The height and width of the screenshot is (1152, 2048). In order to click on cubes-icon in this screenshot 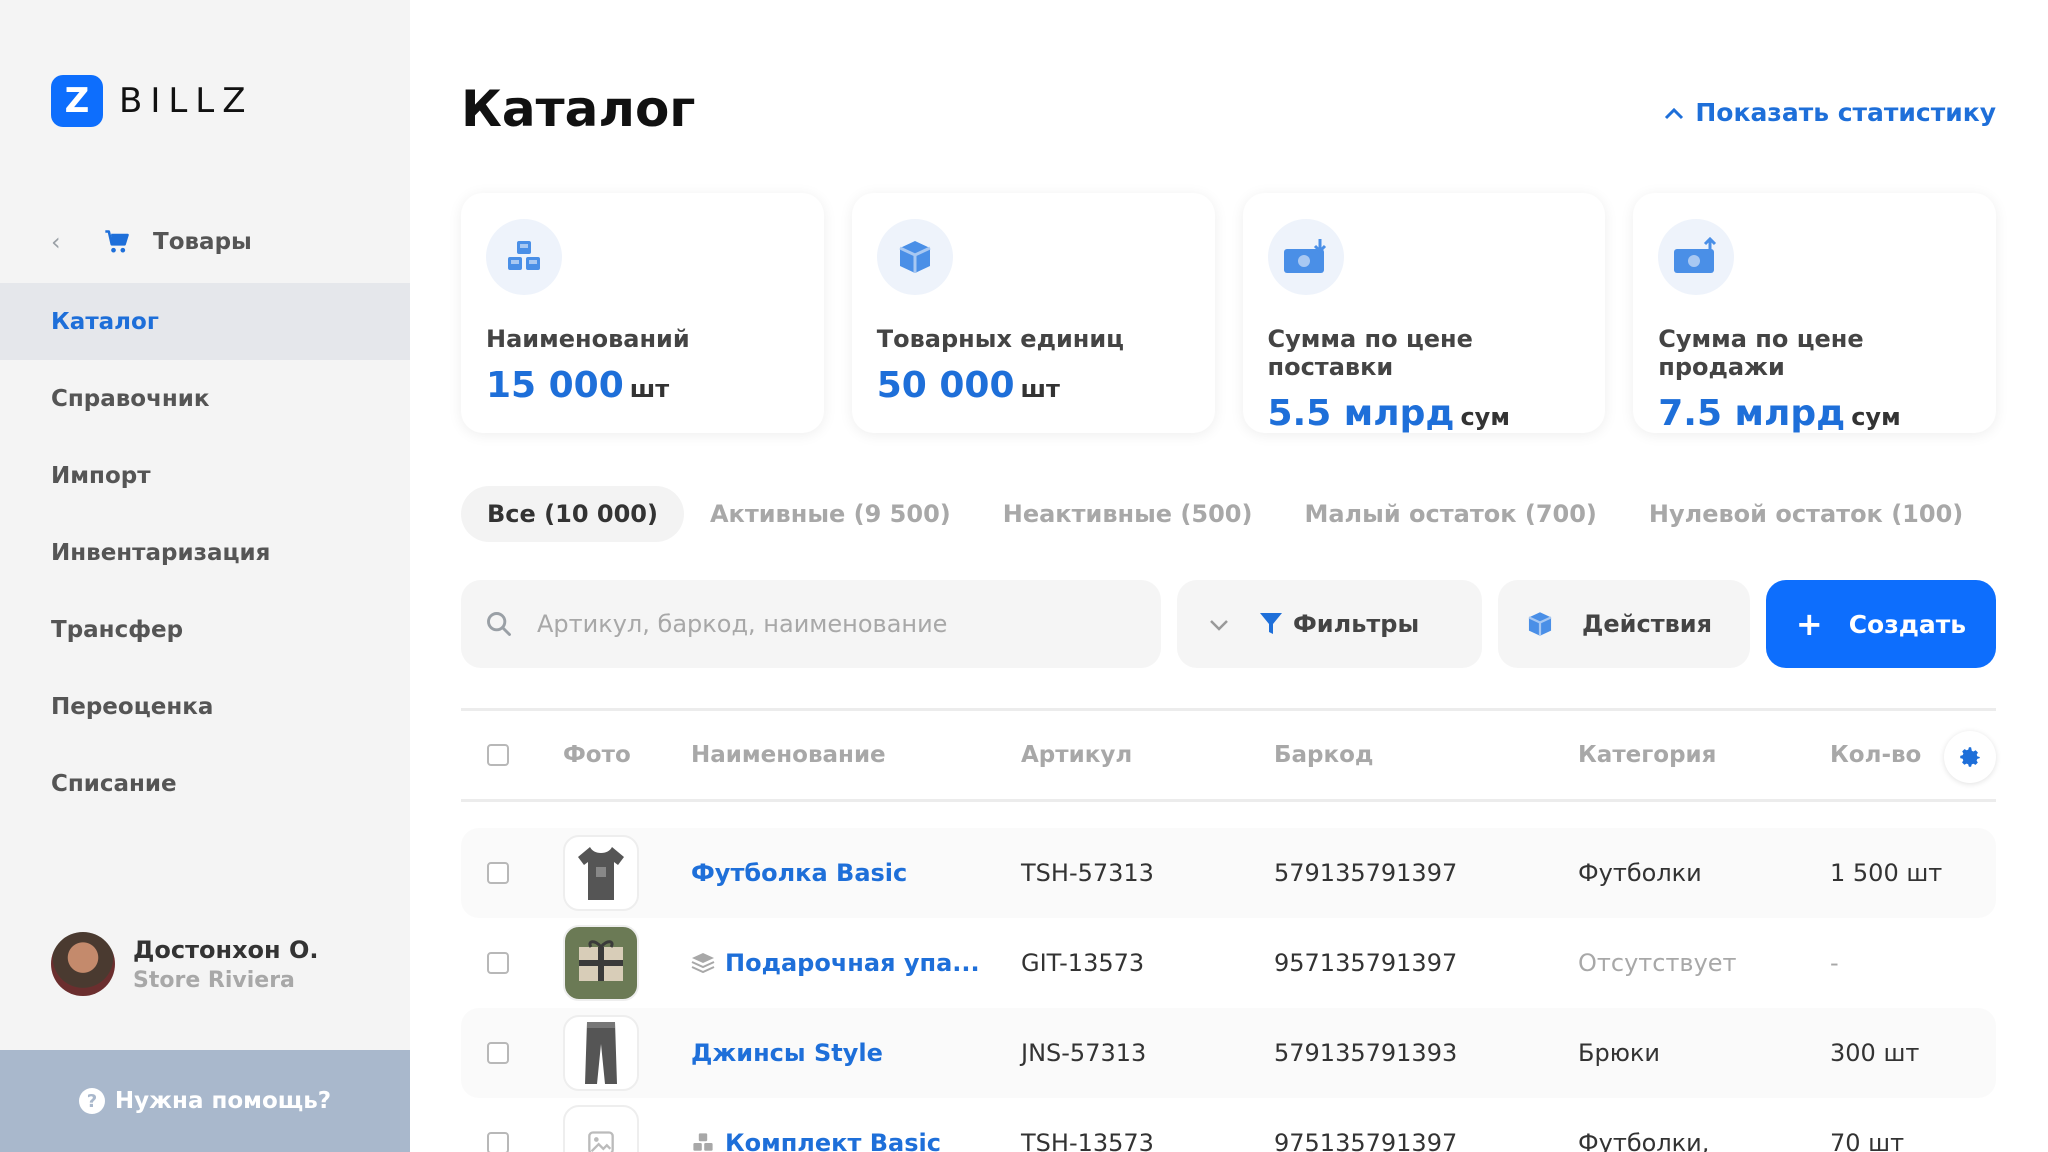, I will do `click(524, 257)`.